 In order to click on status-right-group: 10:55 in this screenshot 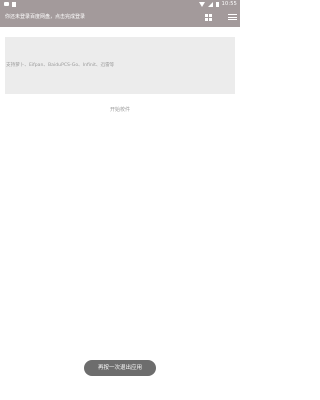, I will do `click(217, 4)`.